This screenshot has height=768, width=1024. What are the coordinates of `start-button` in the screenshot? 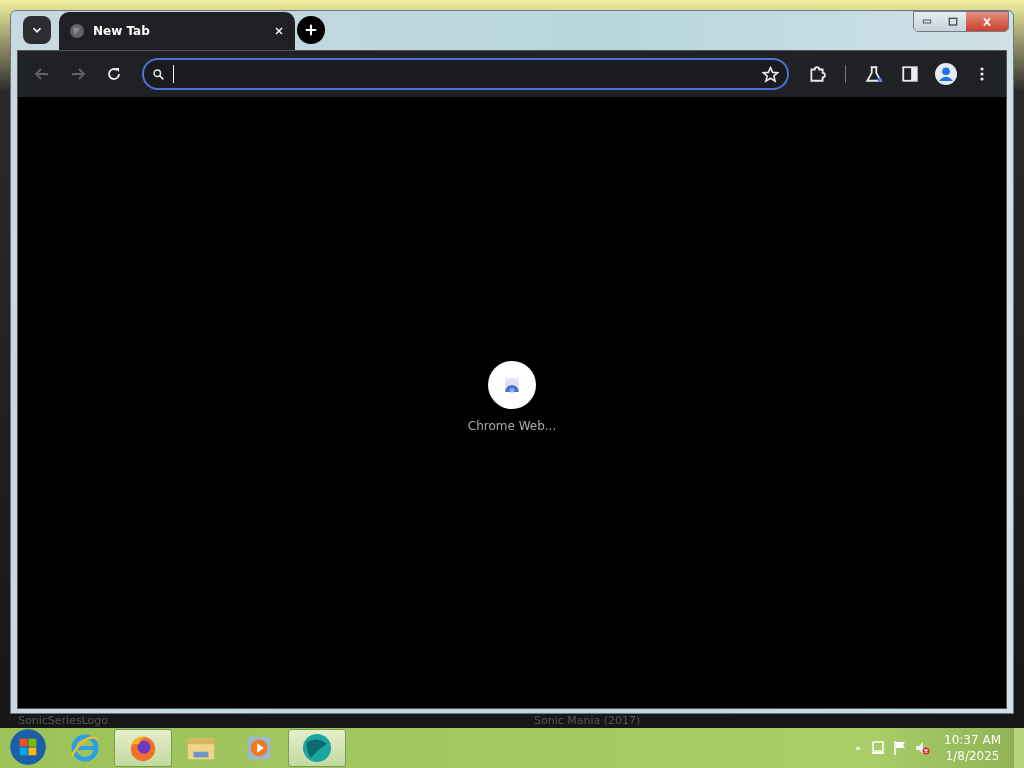 It's located at (28, 748).